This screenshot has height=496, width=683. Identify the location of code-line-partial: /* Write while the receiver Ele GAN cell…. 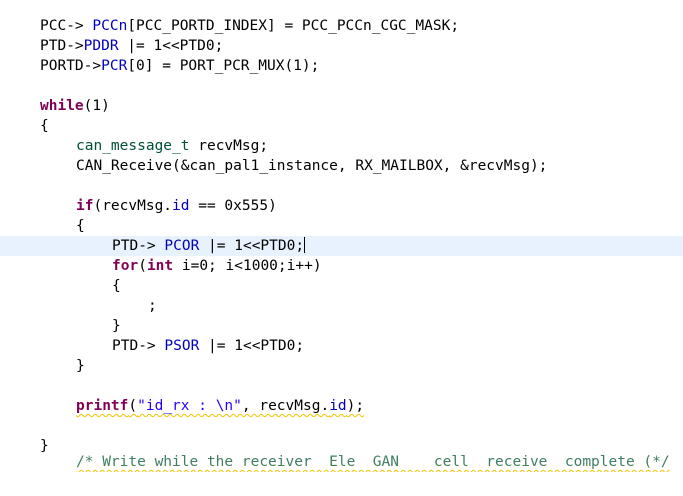
(341, 462).